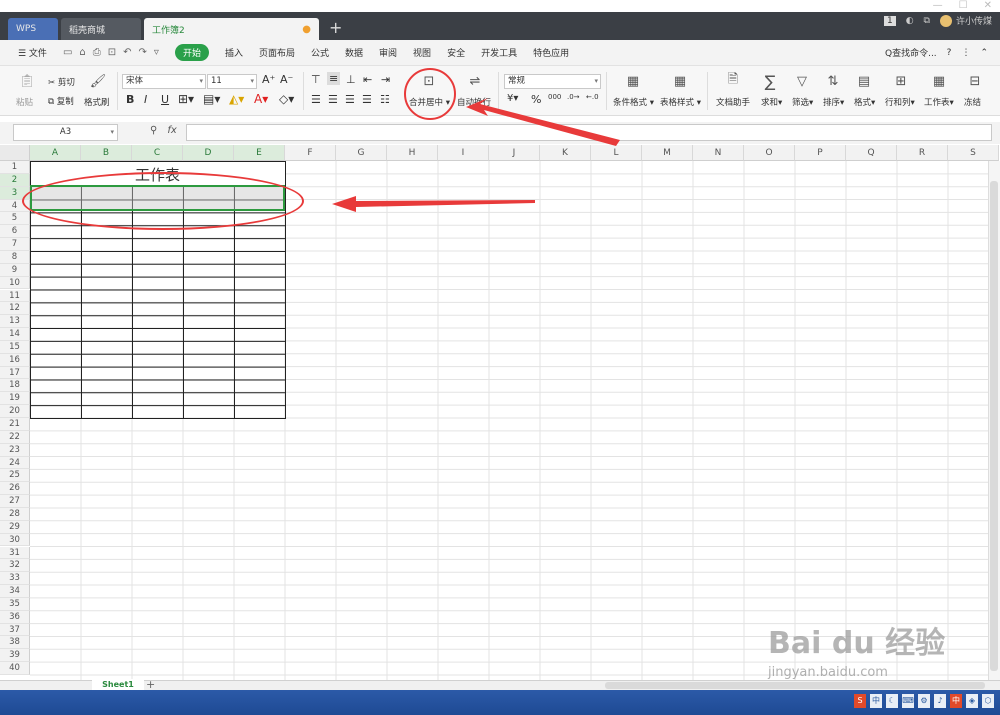 The image size is (1000, 715). I want to click on redo-icon: ↷, so click(143, 52).